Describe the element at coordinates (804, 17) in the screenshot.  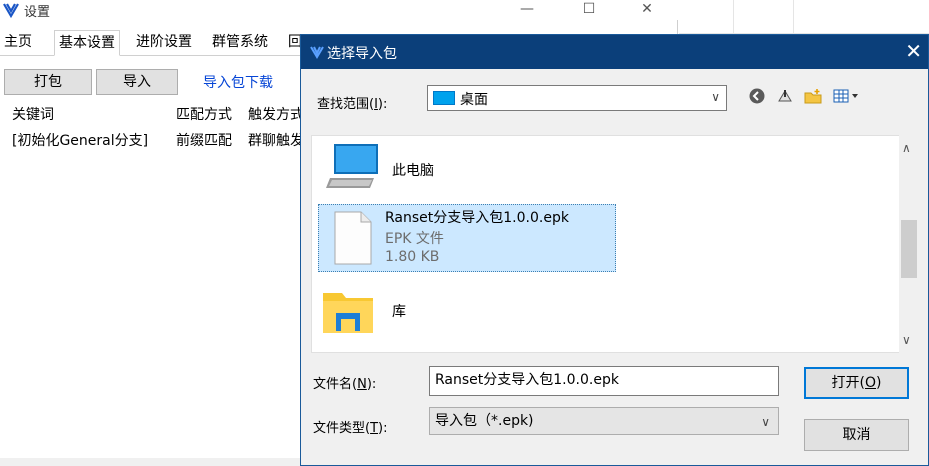
I see `background-grid` at that location.